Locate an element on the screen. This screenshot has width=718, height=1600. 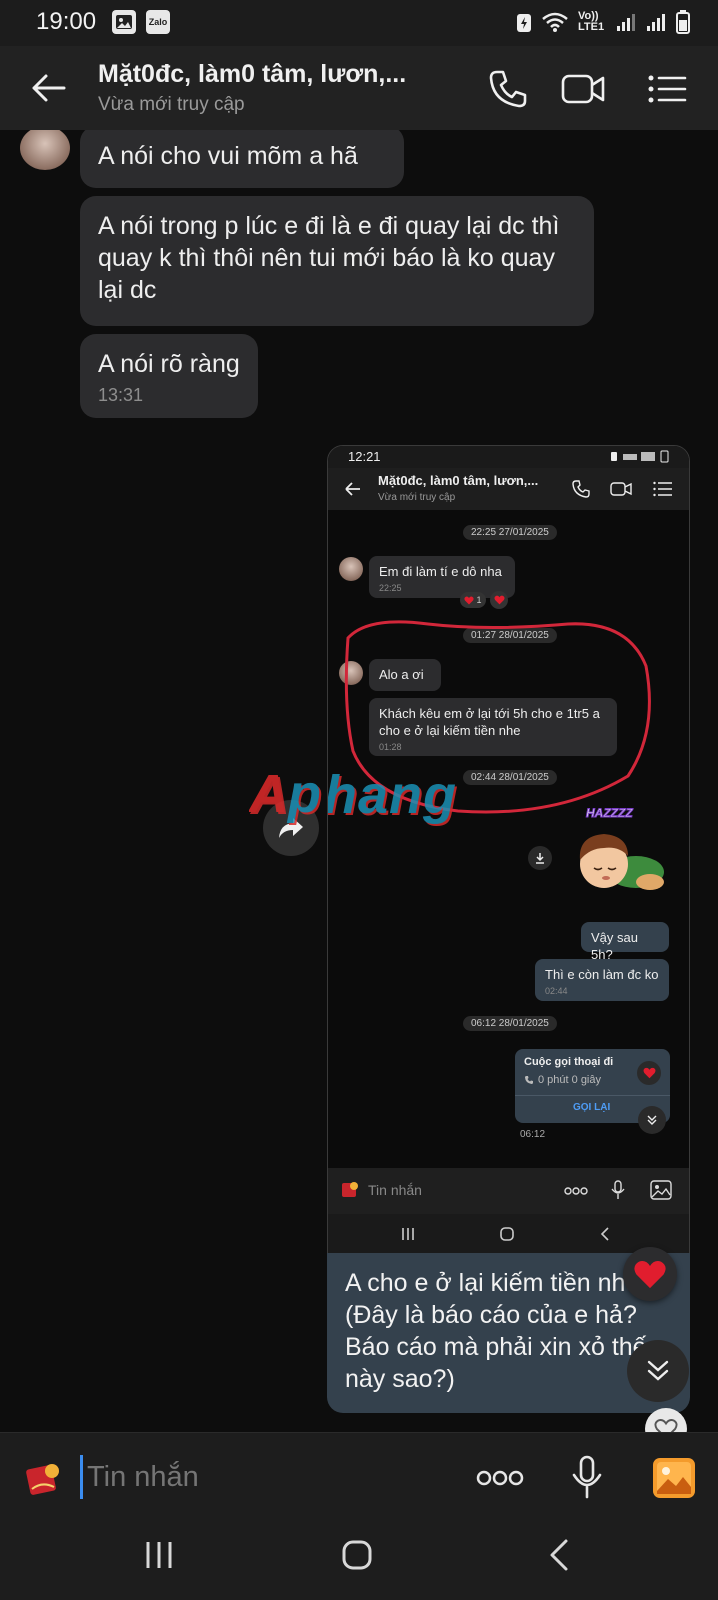
message-bubble: A nói cho vui mõm a hã is located at coordinates (242, 159).